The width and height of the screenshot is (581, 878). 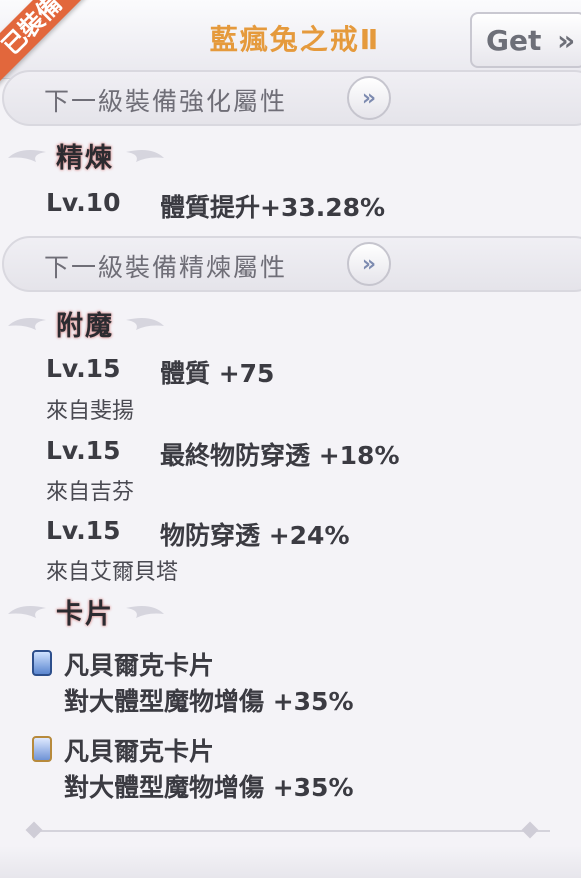 What do you see at coordinates (85, 158) in the screenshot?
I see `refine-title: 精煉` at bounding box center [85, 158].